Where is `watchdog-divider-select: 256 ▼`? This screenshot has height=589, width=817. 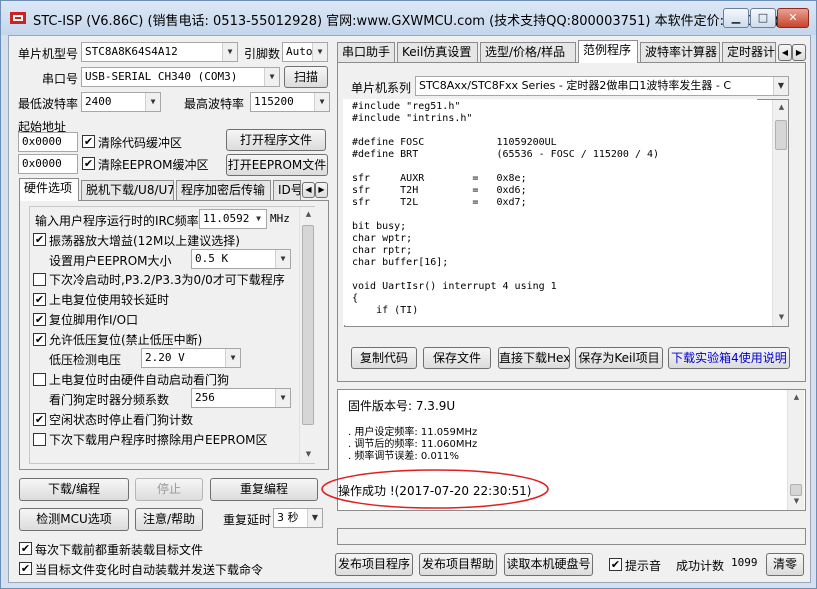 watchdog-divider-select: 256 ▼ is located at coordinates (241, 398).